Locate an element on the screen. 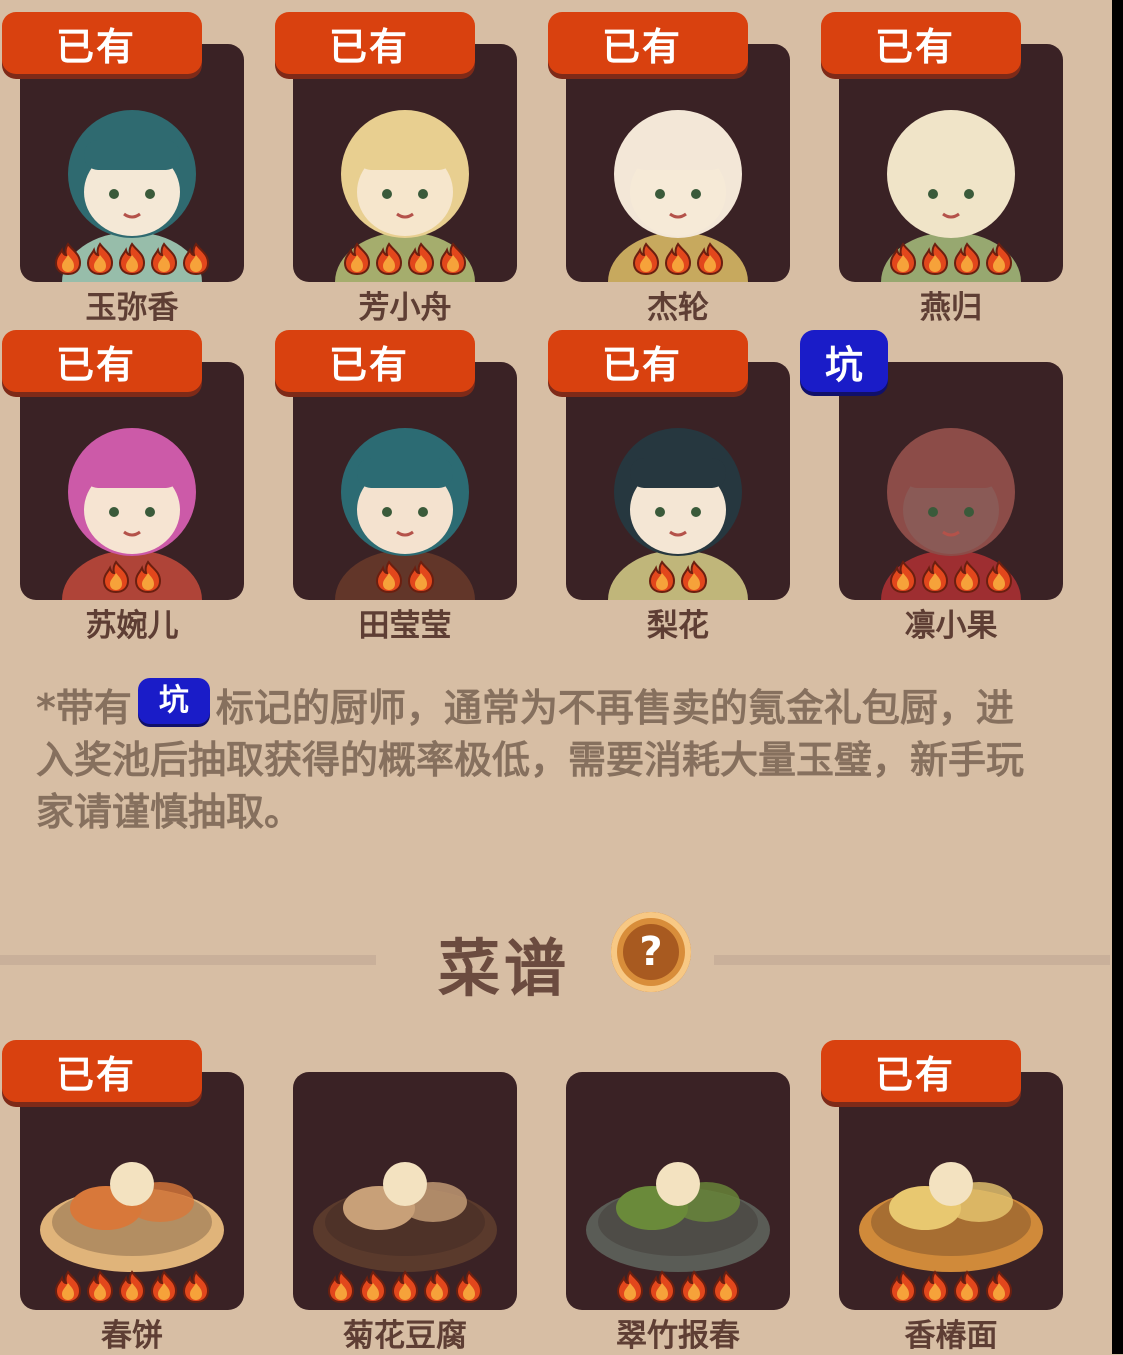  chef-card: 已有 苏婉儿 is located at coordinates (122, 487).